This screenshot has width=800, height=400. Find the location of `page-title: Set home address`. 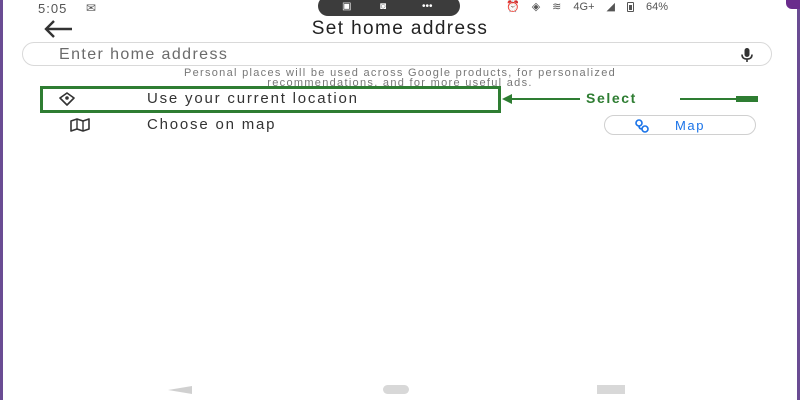

page-title: Set home address is located at coordinates (400, 28).